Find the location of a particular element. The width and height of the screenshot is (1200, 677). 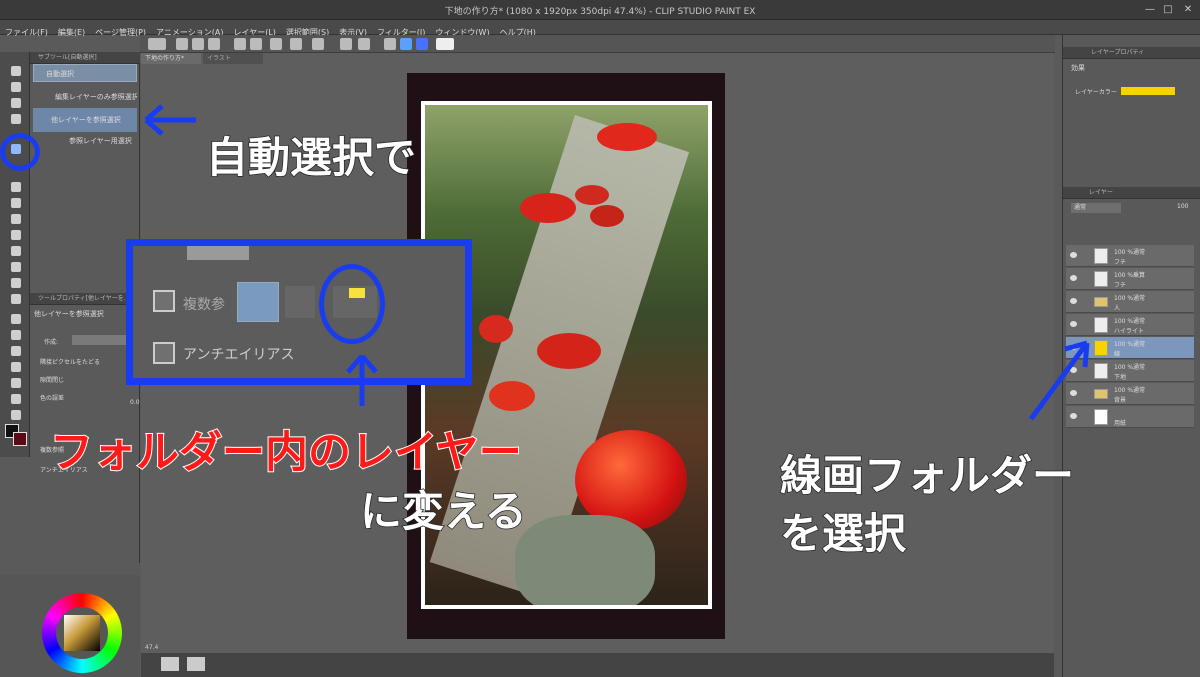

layer-row: 100 %通常 ハイライト is located at coordinates (1130, 325).